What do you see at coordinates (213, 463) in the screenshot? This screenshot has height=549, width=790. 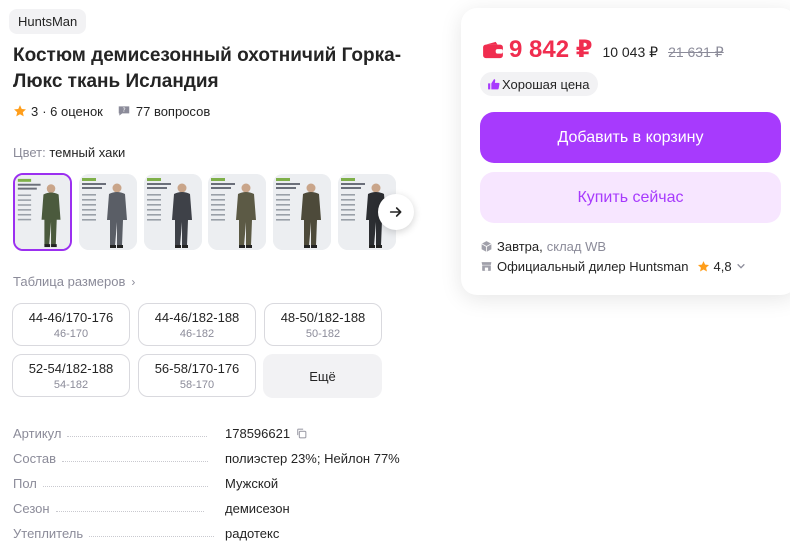 I see `spec-row: Состав полиэстер 23%; Нейлон 77%` at bounding box center [213, 463].